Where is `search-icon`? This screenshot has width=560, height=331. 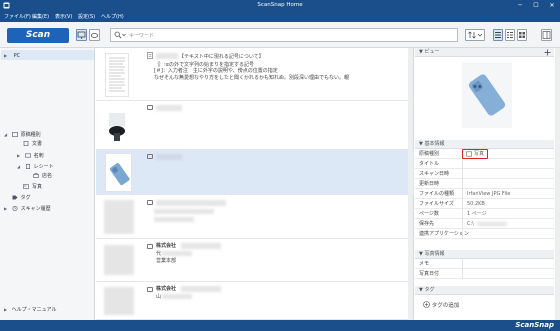 search-icon is located at coordinates (118, 35).